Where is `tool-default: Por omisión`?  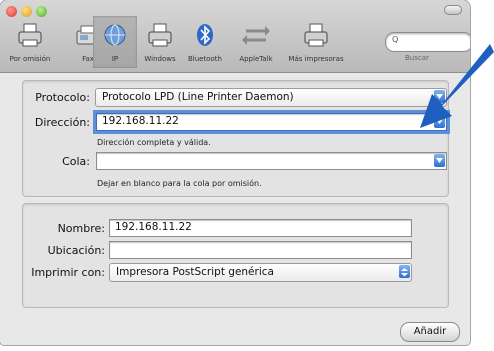 tool-default: Por omisión is located at coordinates (30, 42).